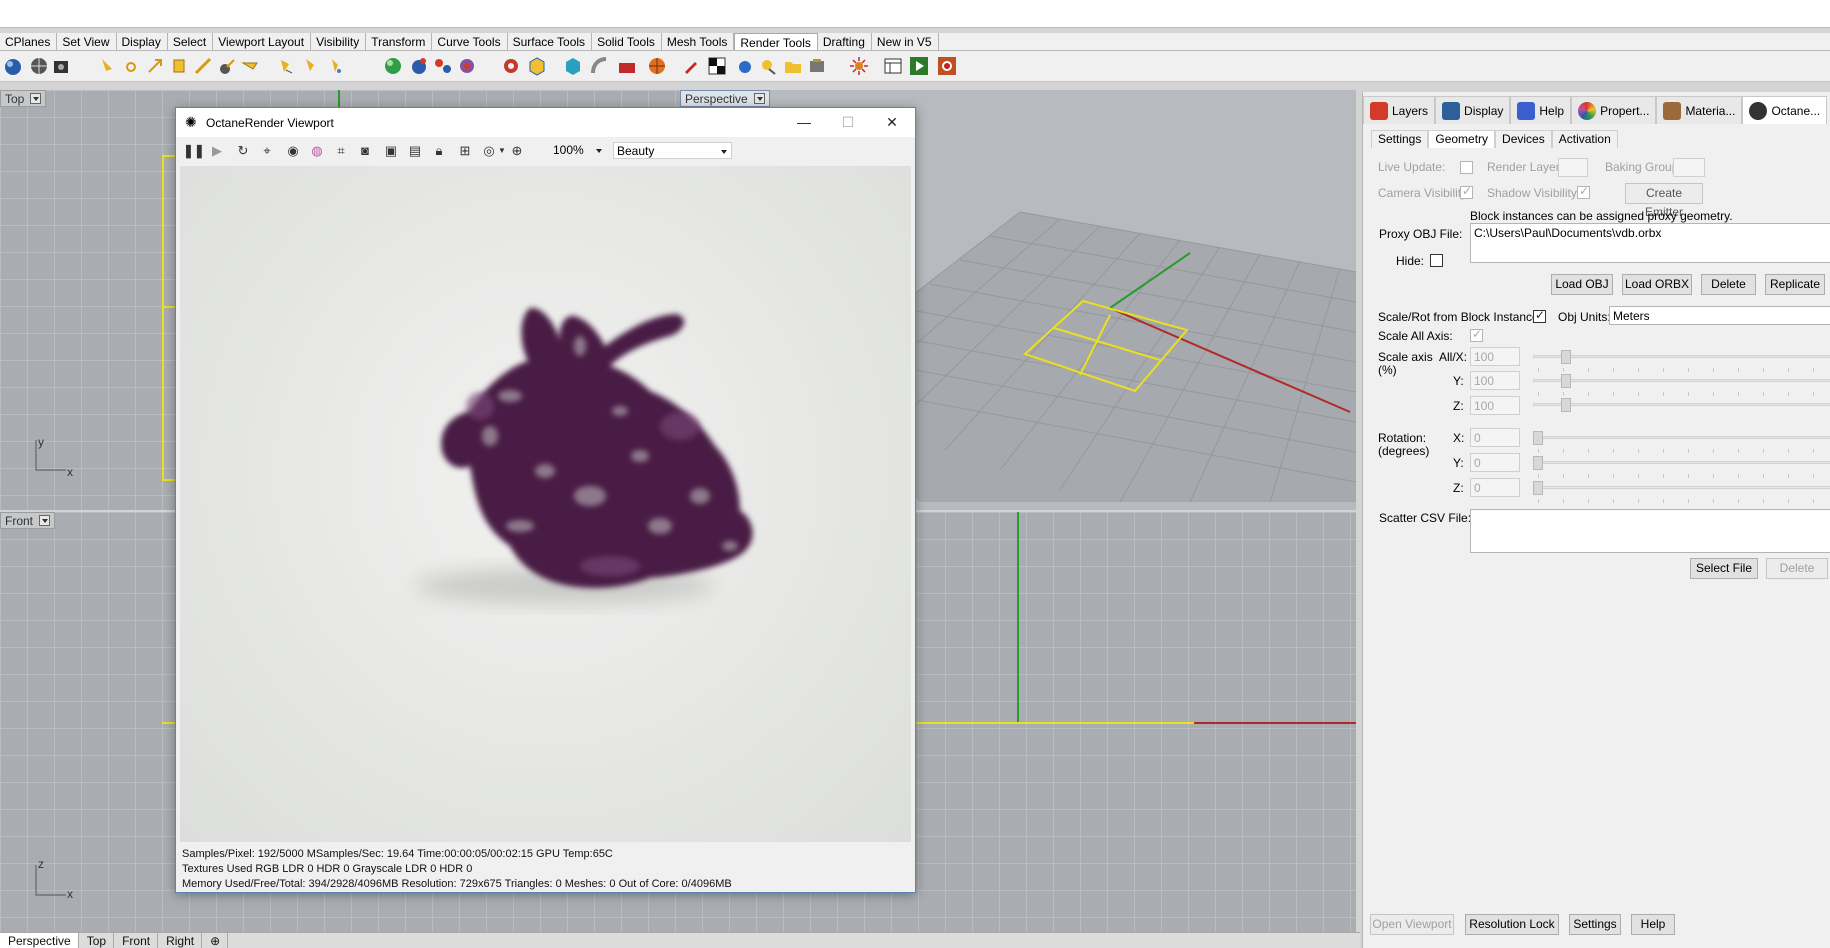  Describe the element at coordinates (1724, 568) in the screenshot. I see `select-file-button: Select File` at that location.